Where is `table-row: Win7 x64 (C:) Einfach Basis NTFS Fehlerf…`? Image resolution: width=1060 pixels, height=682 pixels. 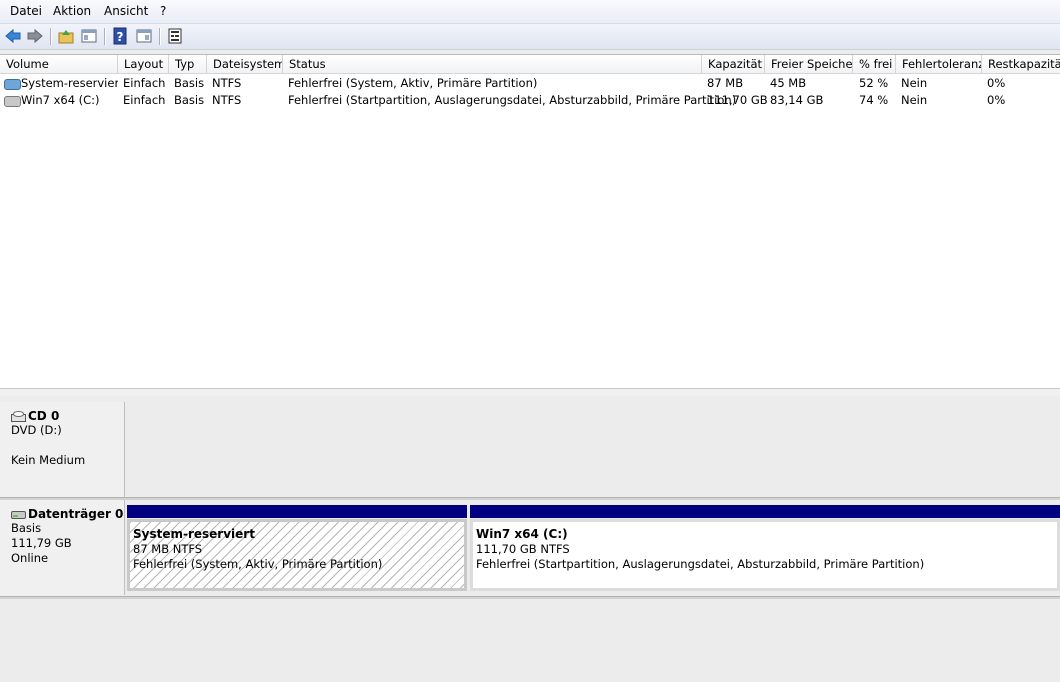 table-row: Win7 x64 (C:) Einfach Basis NTFS Fehlerf… is located at coordinates (530, 100).